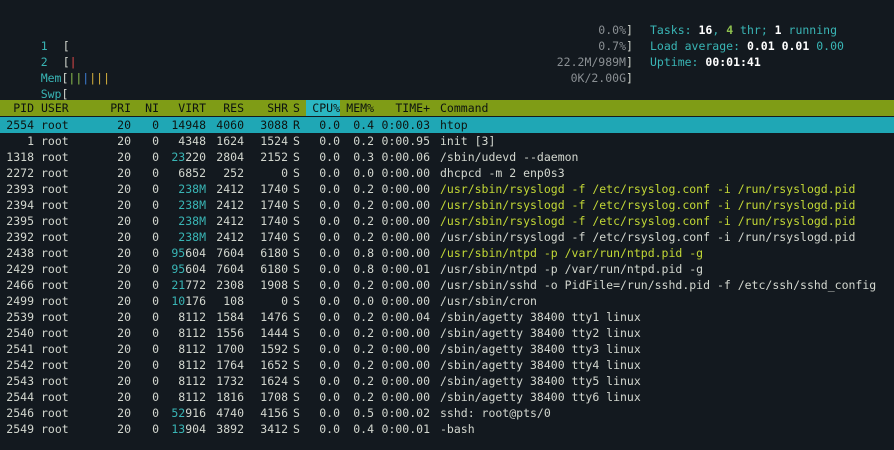 The width and height of the screenshot is (894, 450). What do you see at coordinates (298, 108) in the screenshot?
I see `col-state: S` at bounding box center [298, 108].